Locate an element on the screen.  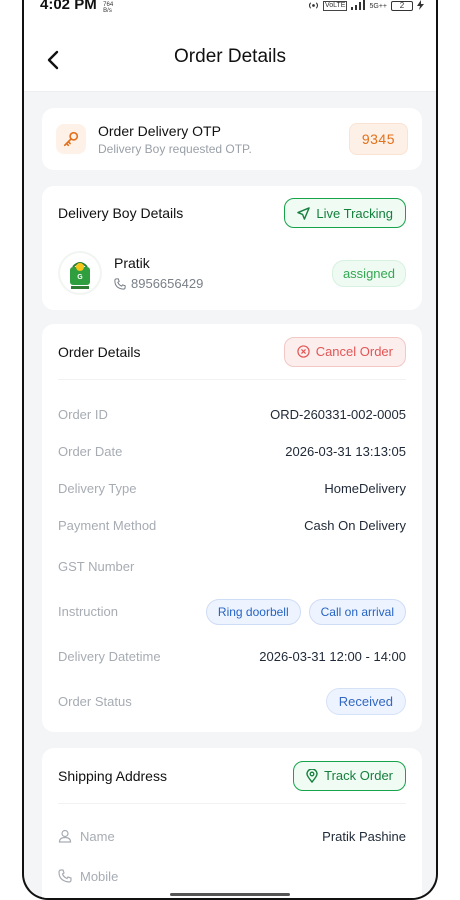
shipping-mobile-label: Mobile is located at coordinates (99, 876).